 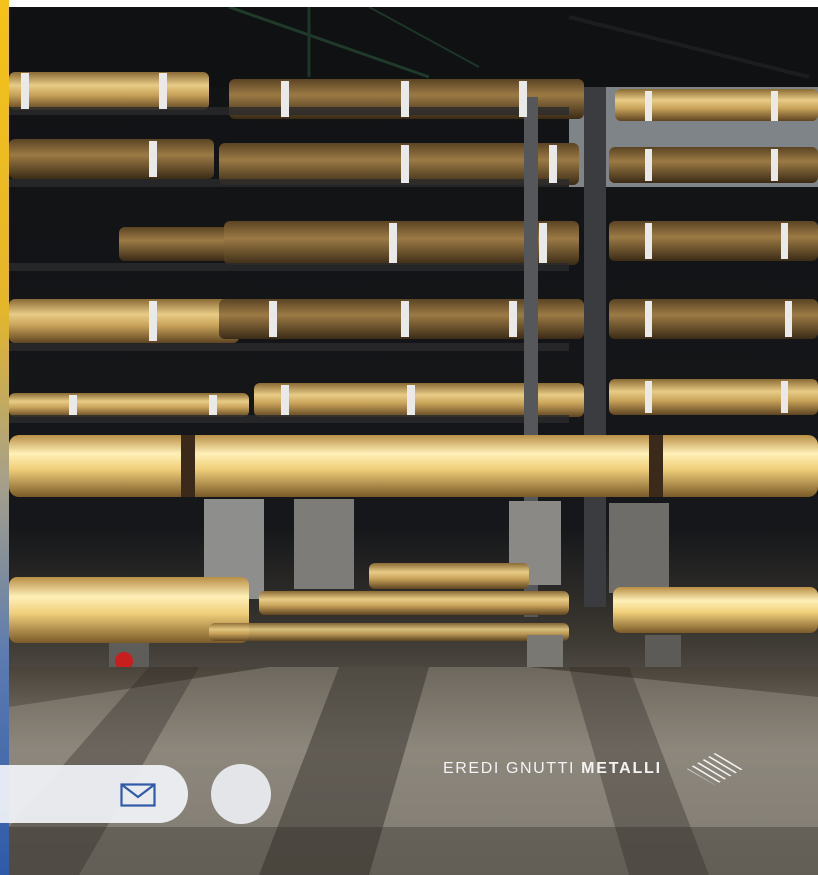 I want to click on brand-wordmark: EREDI GNUTTI METALLI, so click(x=552, y=769).